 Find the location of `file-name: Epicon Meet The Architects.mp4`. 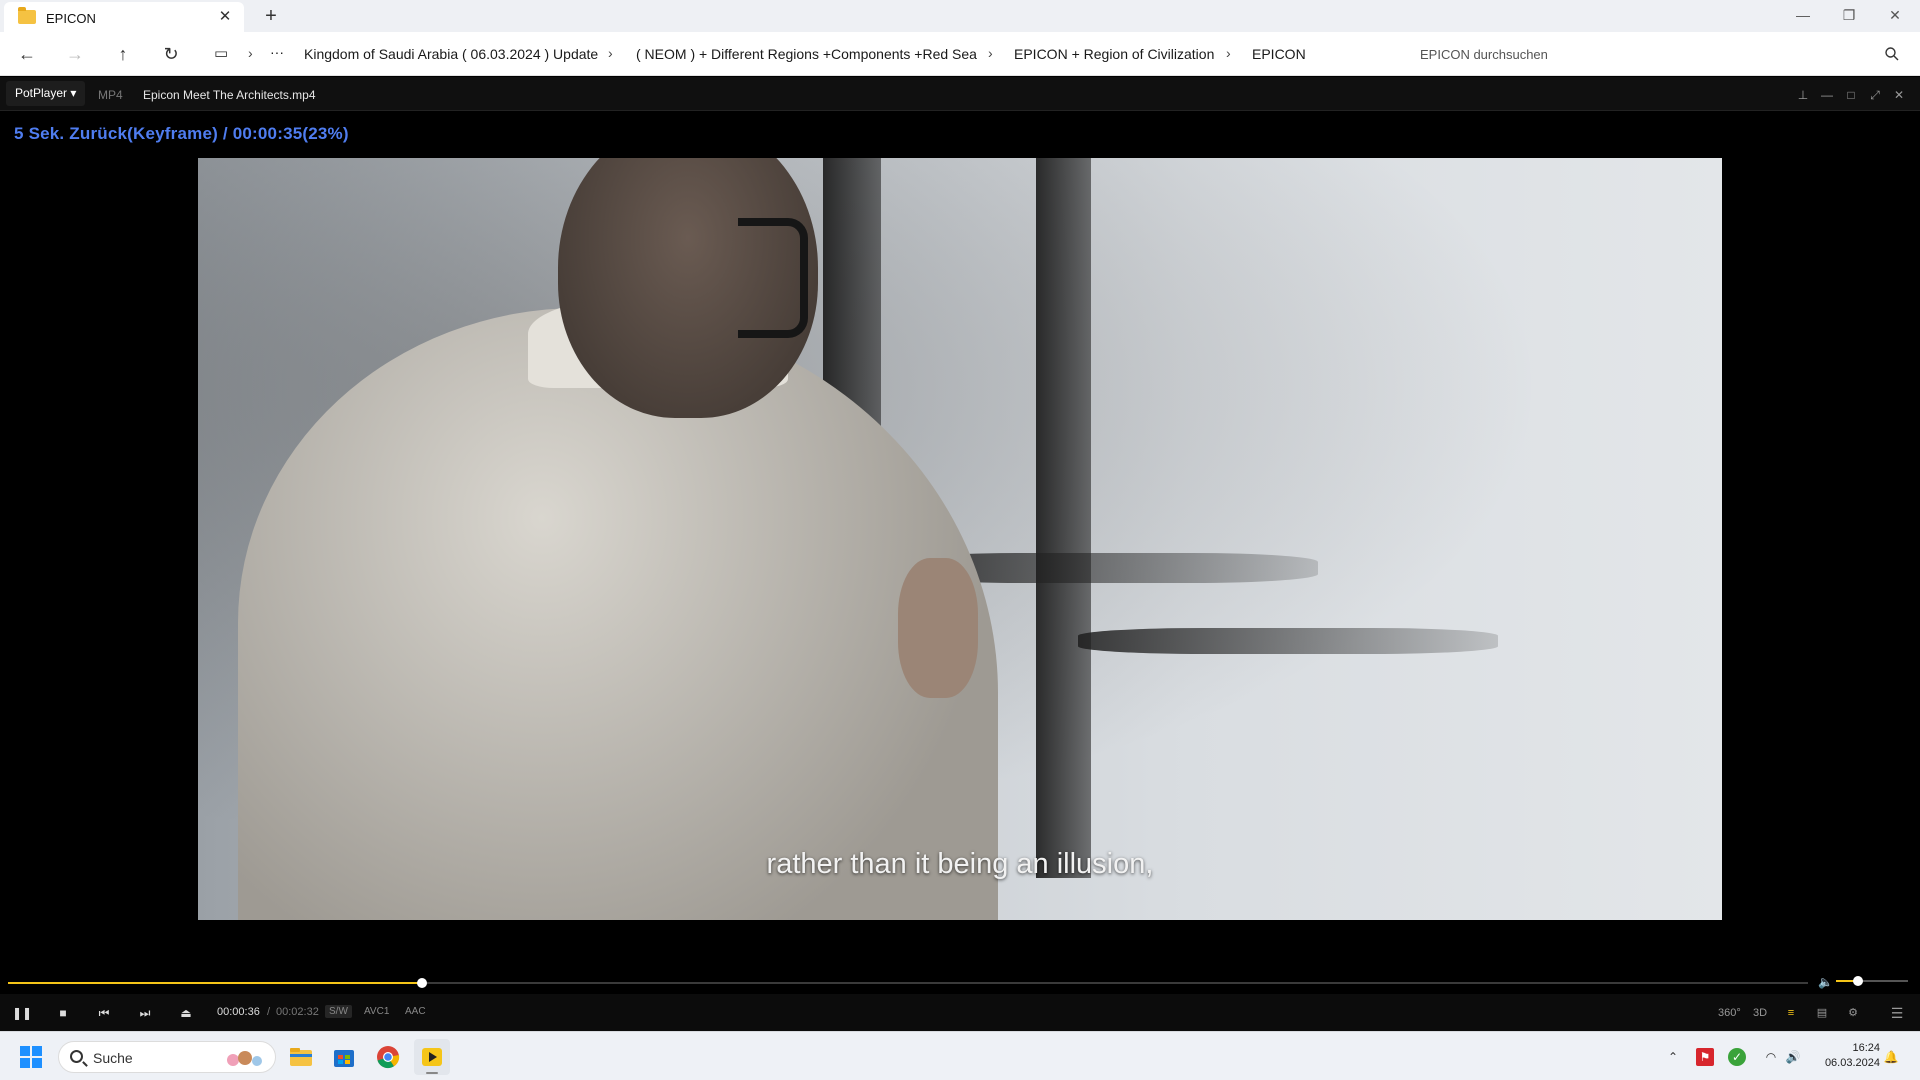

file-name: Epicon Meet The Architects.mp4 is located at coordinates (229, 95).